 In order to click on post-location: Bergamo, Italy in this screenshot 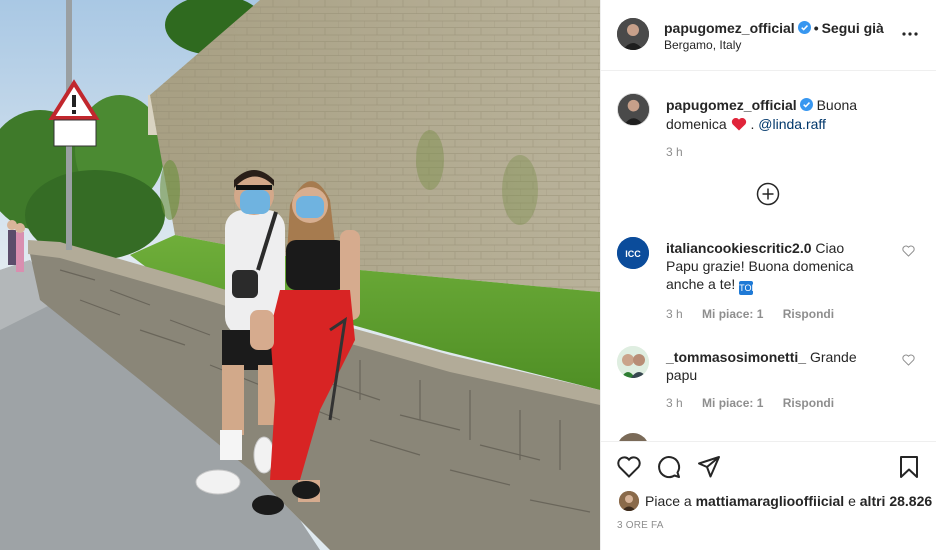, I will do `click(702, 45)`.